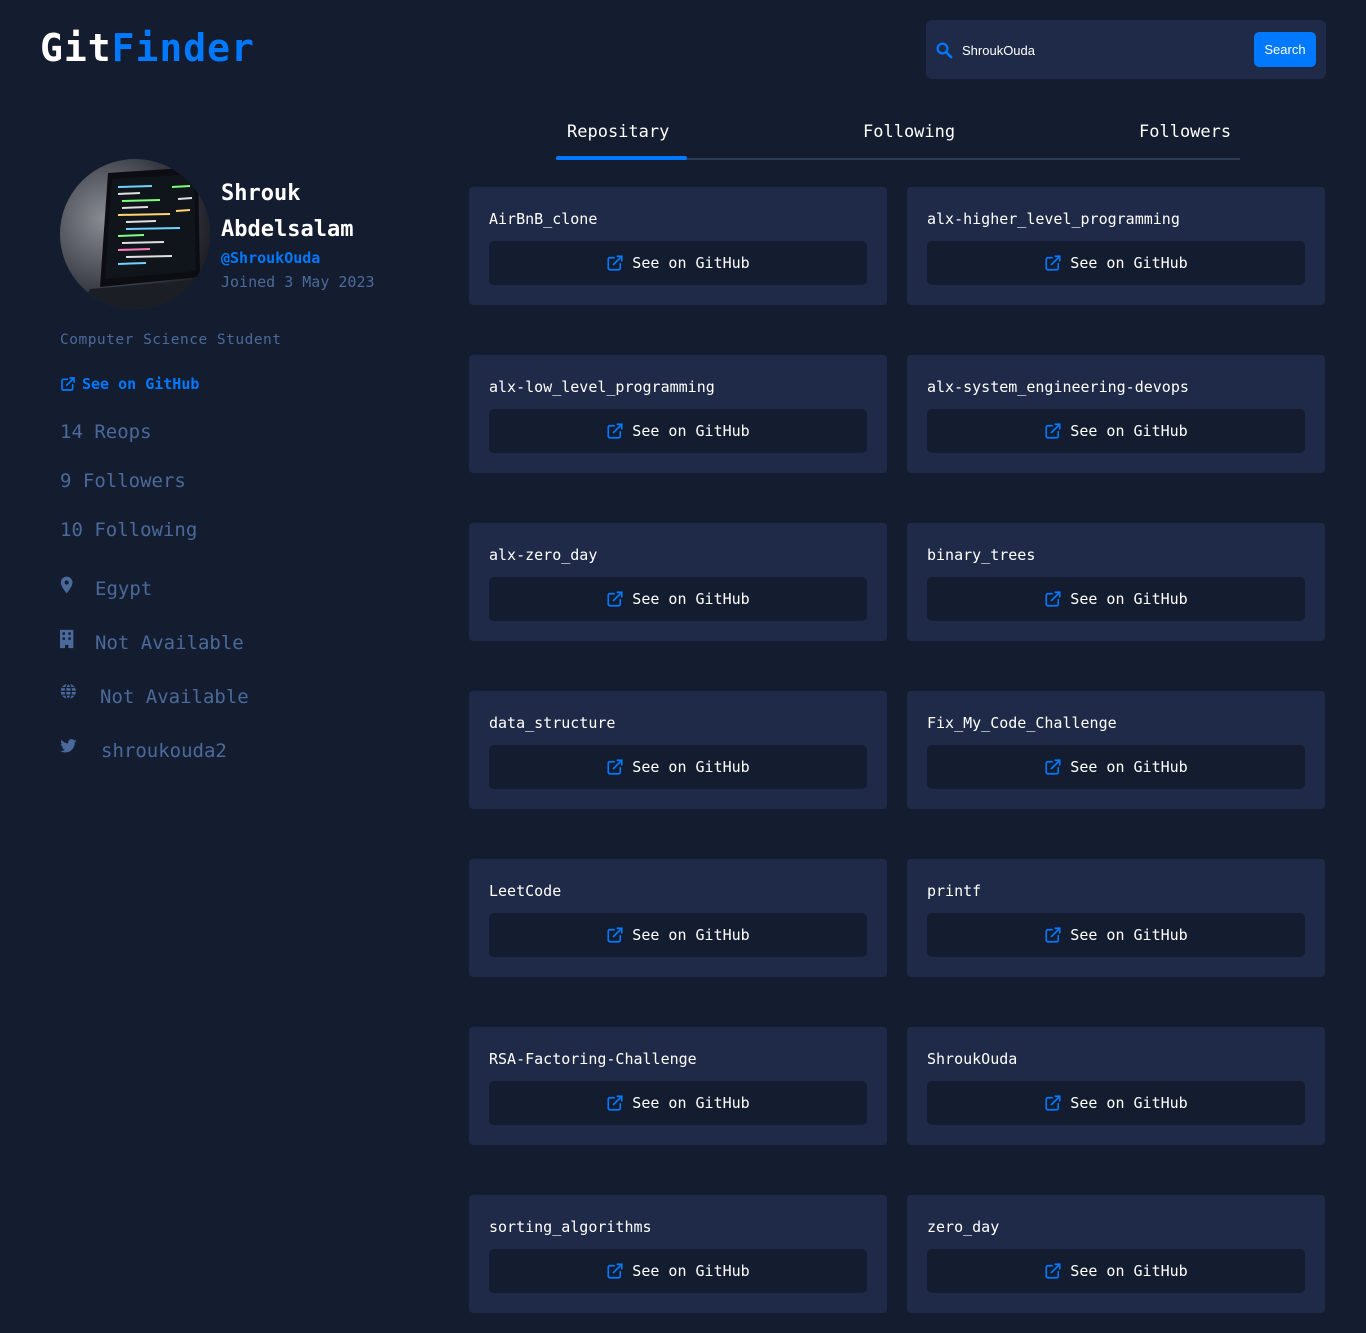 This screenshot has width=1366, height=1333. I want to click on logo-finder: Finder, so click(183, 48).